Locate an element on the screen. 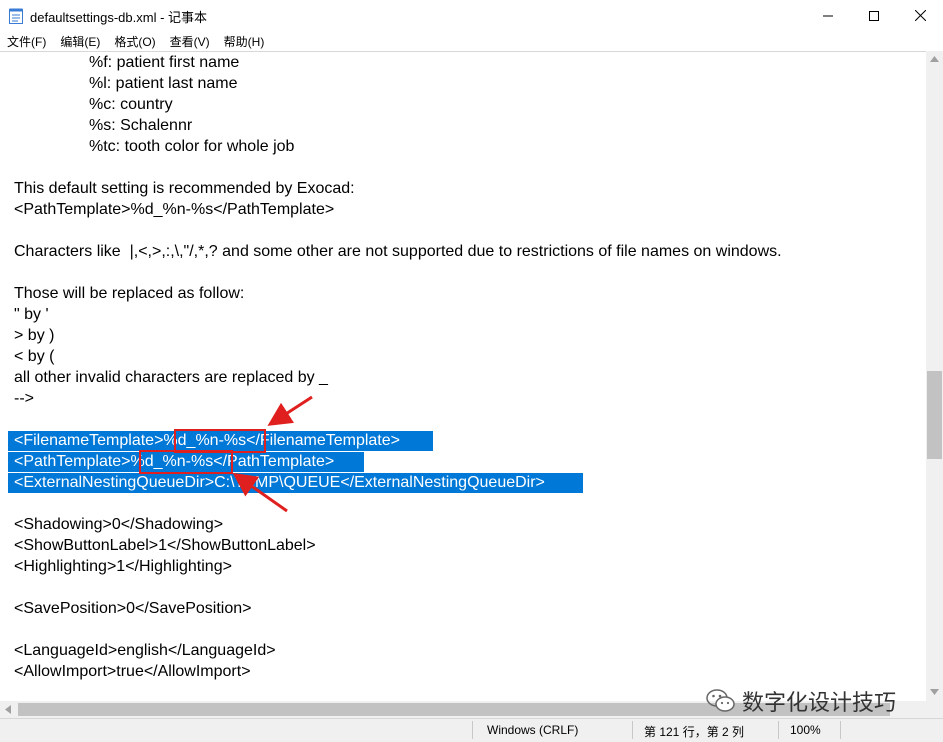 The width and height of the screenshot is (943, 742). text-line: %s: Schalennr is located at coordinates (141, 125).